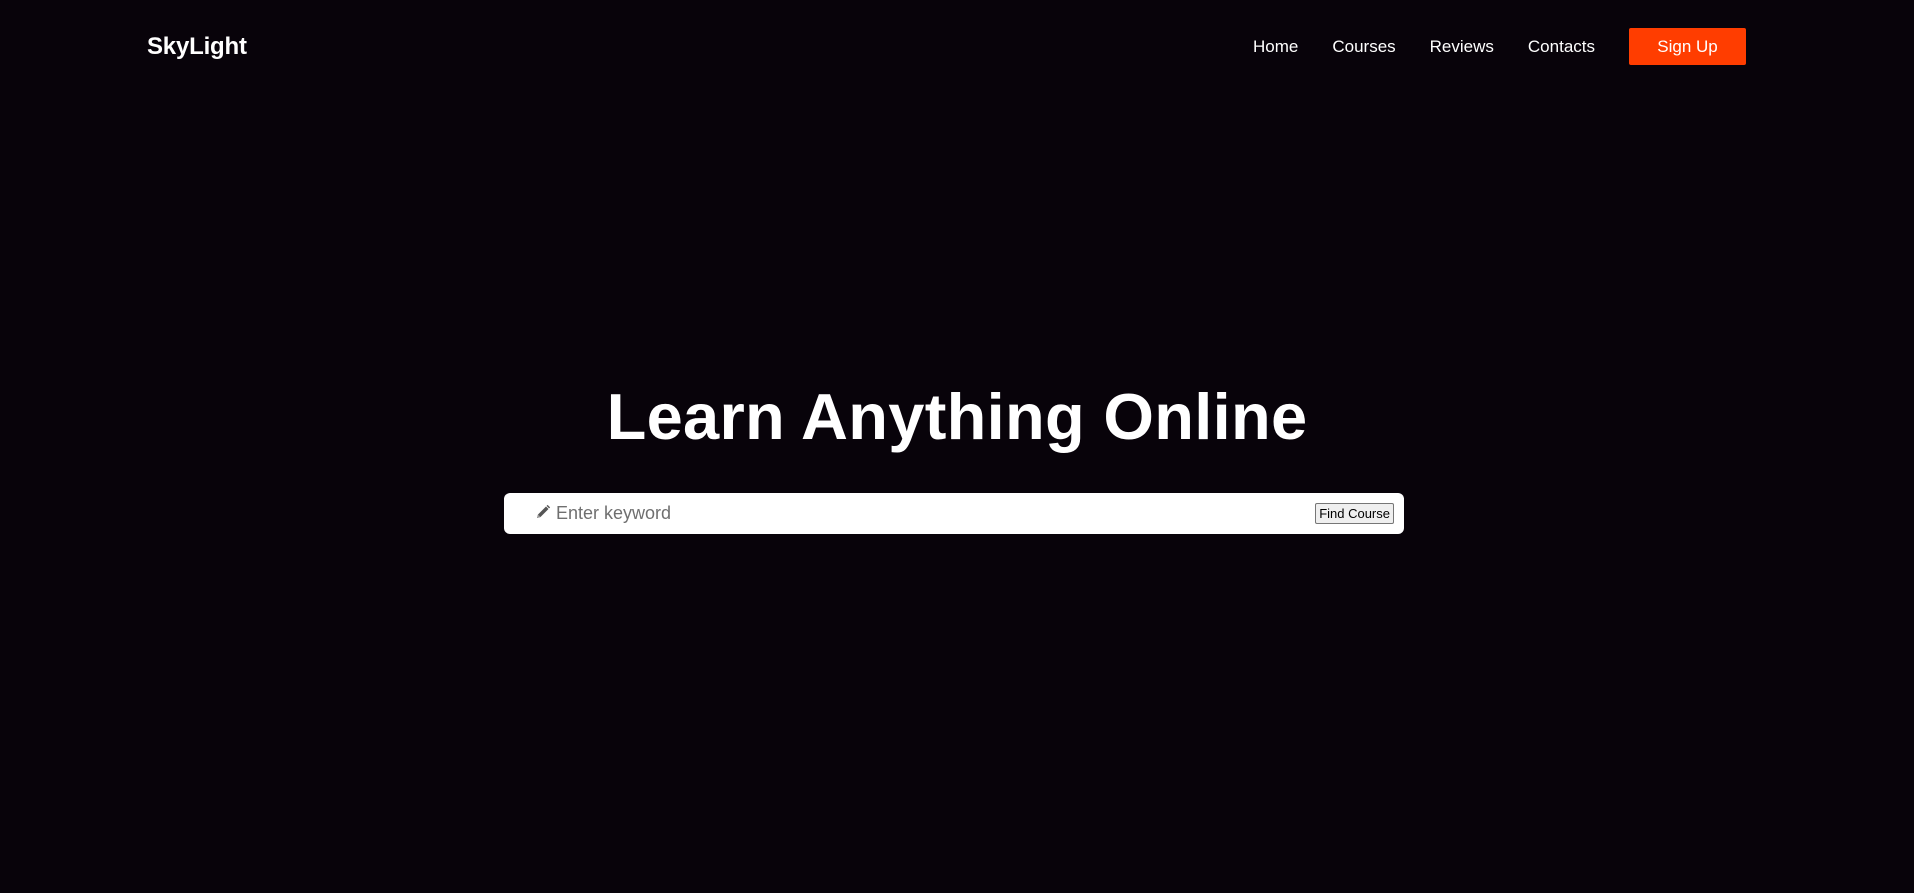 The width and height of the screenshot is (1914, 893). I want to click on sign-up-button: Sign Up, so click(1687, 46).